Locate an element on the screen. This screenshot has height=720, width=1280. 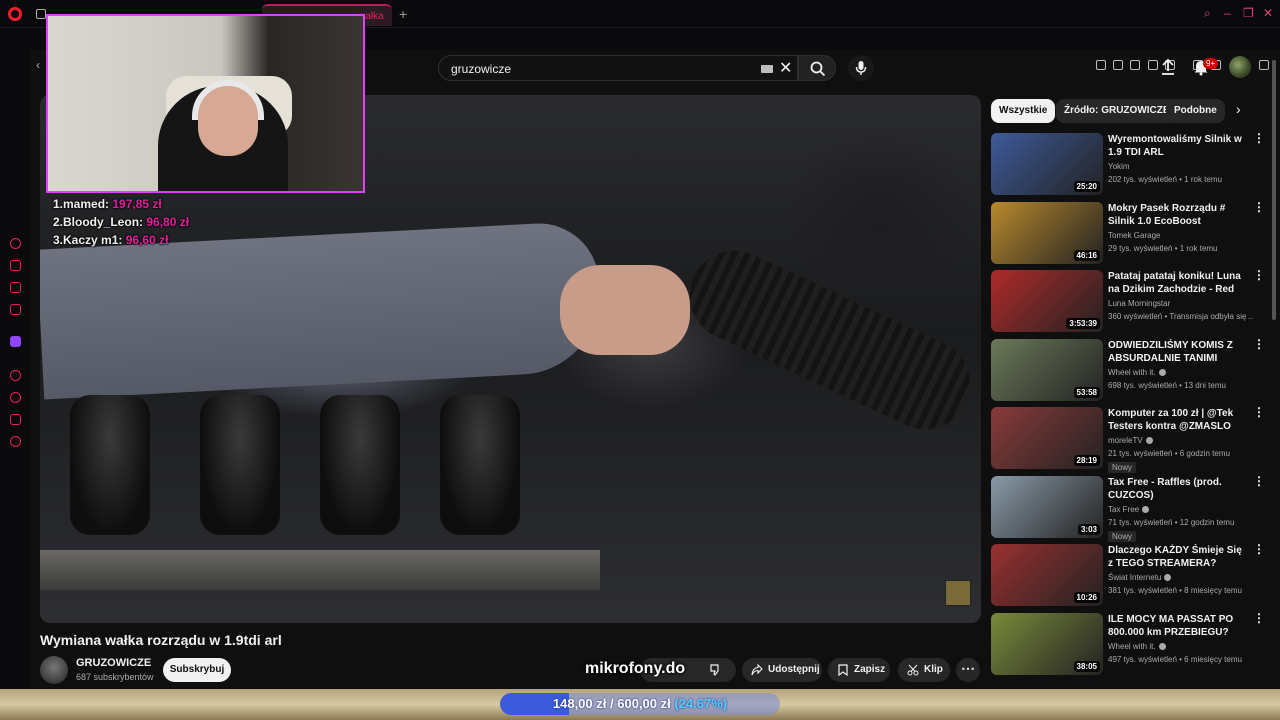
workspace-icon is located at coordinates (41, 14).